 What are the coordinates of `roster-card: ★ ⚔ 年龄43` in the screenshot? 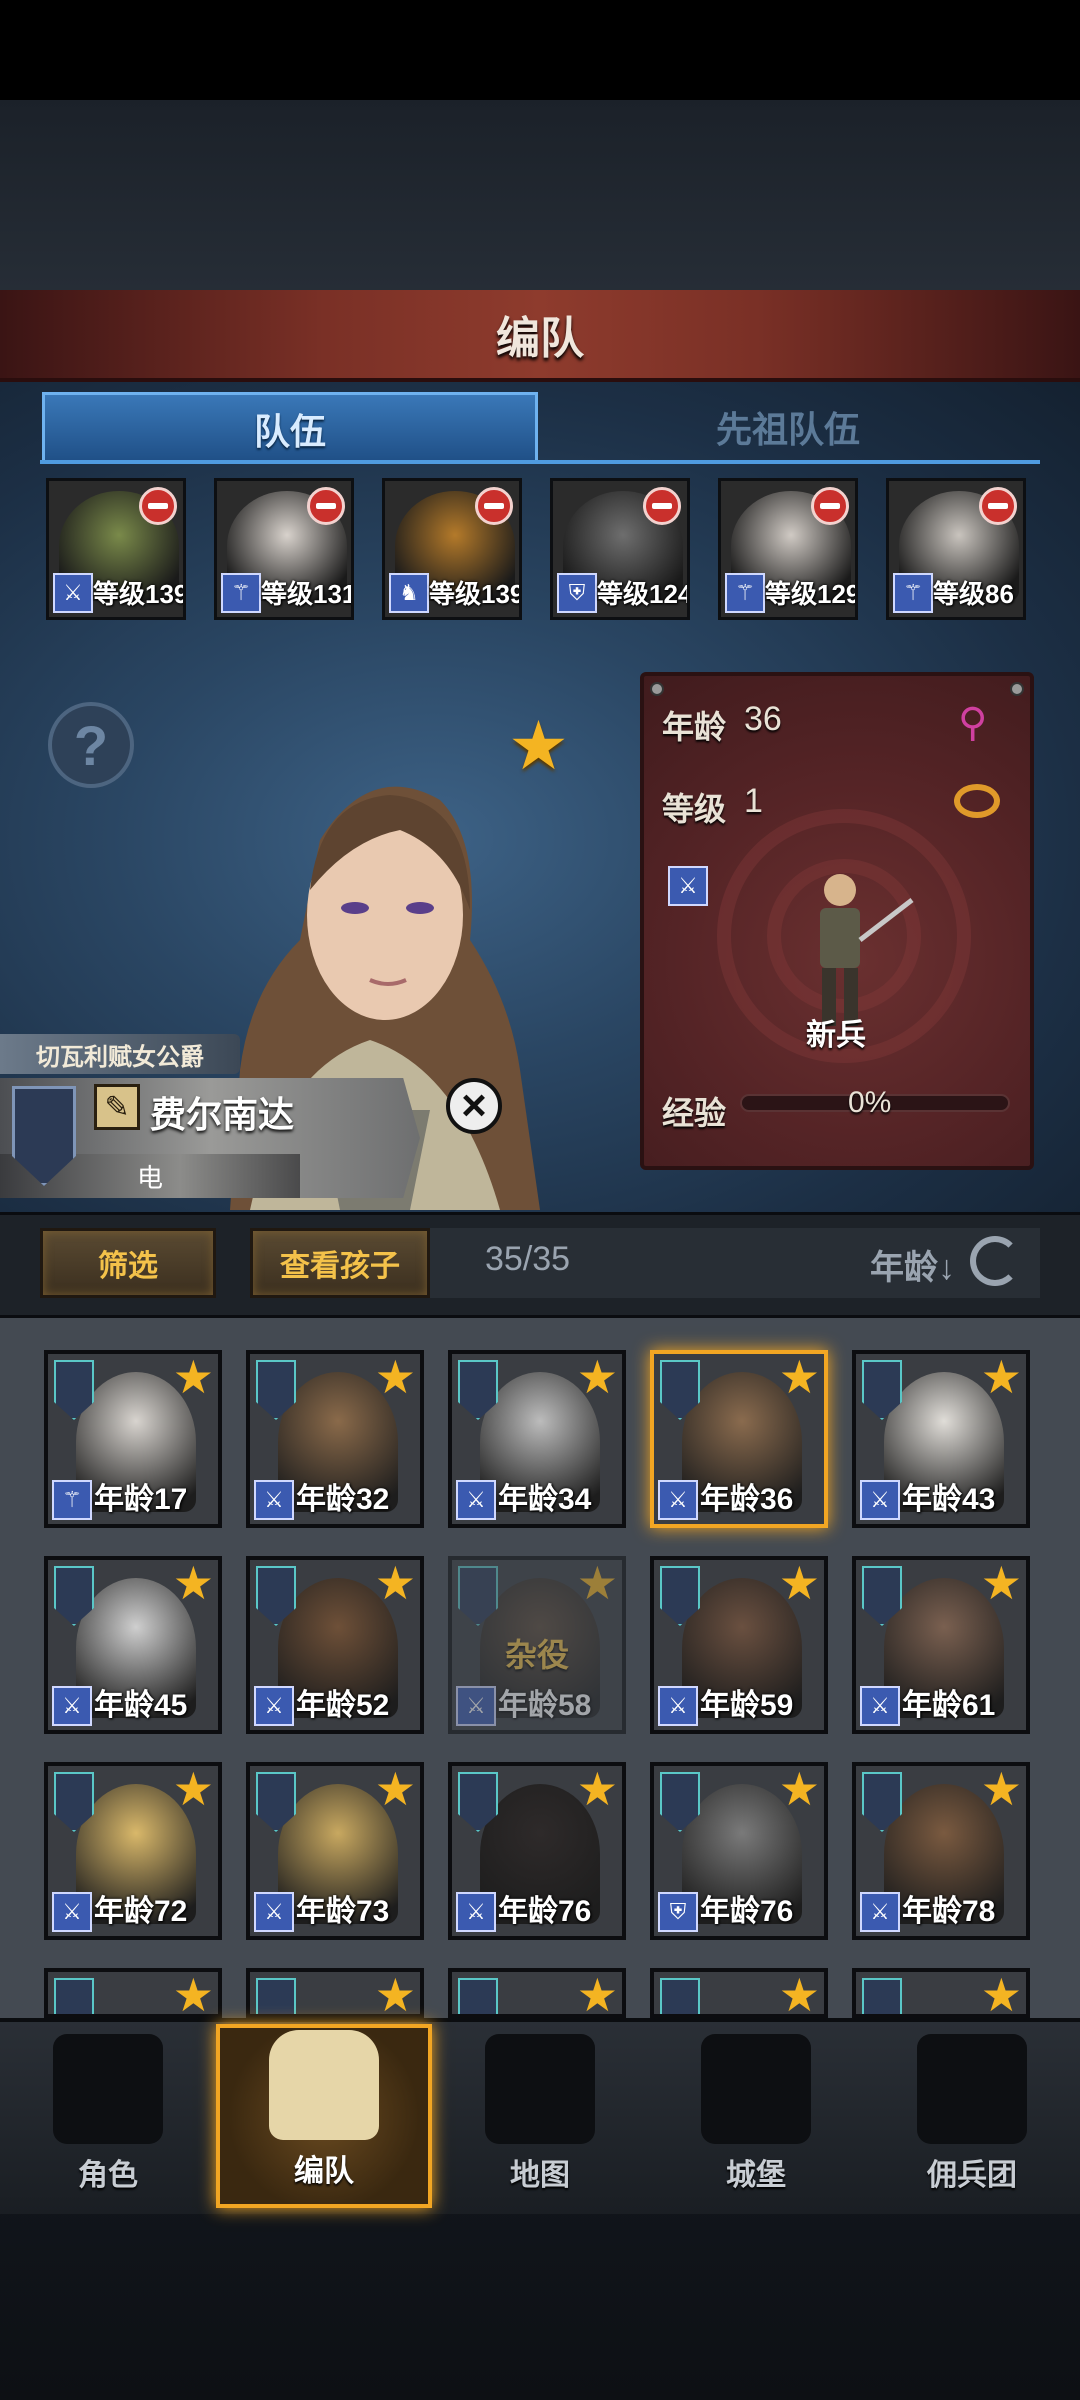 It's located at (941, 1439).